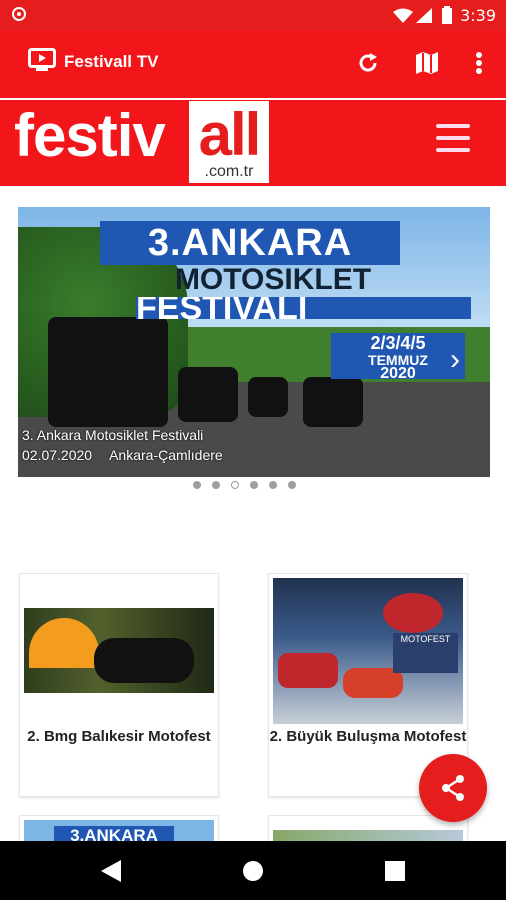  Describe the element at coordinates (368, 63) in the screenshot. I see `refresh-icon` at that location.